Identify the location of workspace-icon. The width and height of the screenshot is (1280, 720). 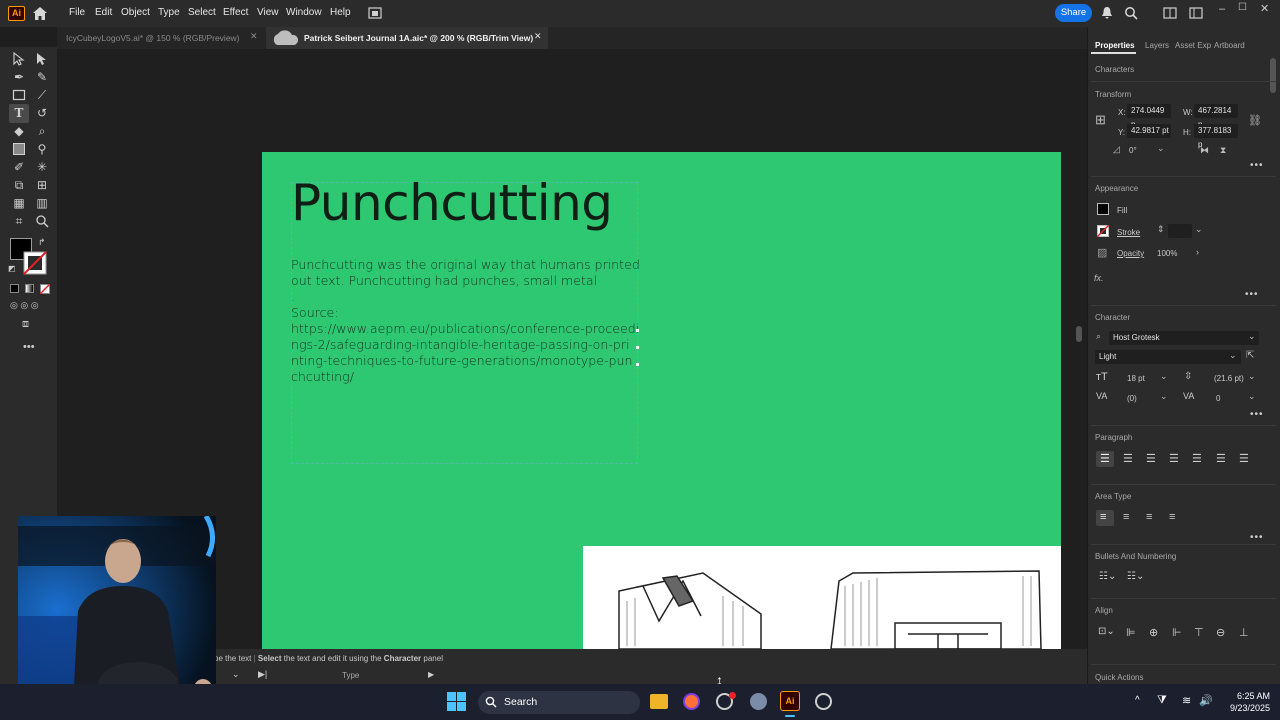
(1170, 13).